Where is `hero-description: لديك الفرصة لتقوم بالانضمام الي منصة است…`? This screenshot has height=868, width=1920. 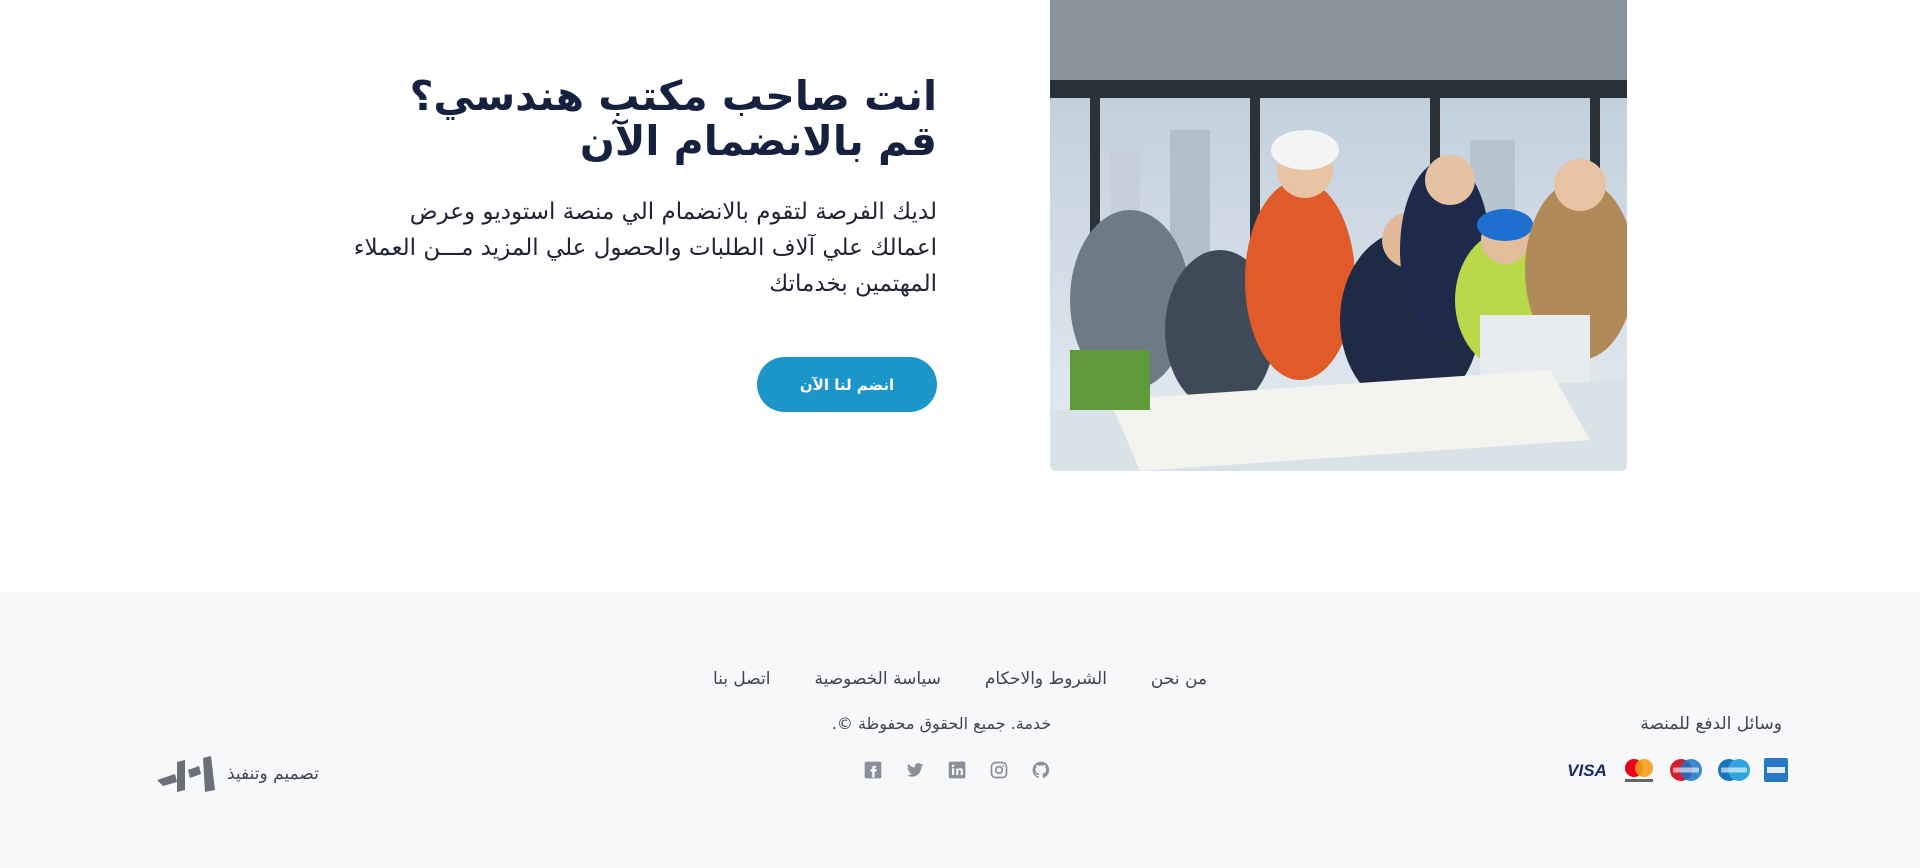
hero-description: لديك الفرصة لتقوم بالانضمام الي منصة است… is located at coordinates (645, 248).